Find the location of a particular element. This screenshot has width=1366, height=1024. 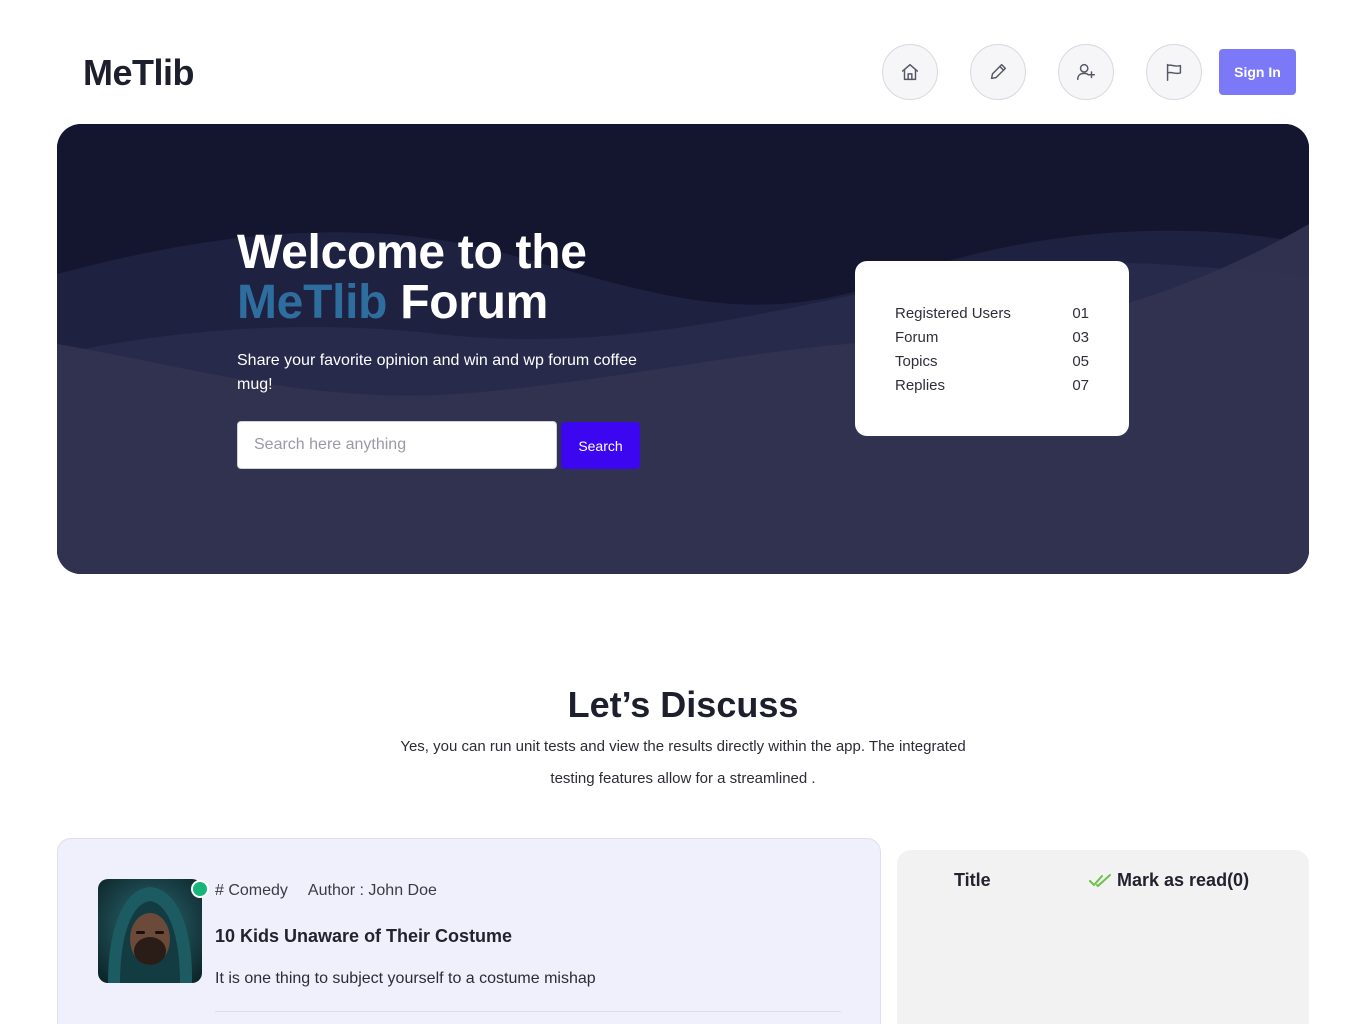

stat-row-topics: Topics 05 is located at coordinates (992, 362).